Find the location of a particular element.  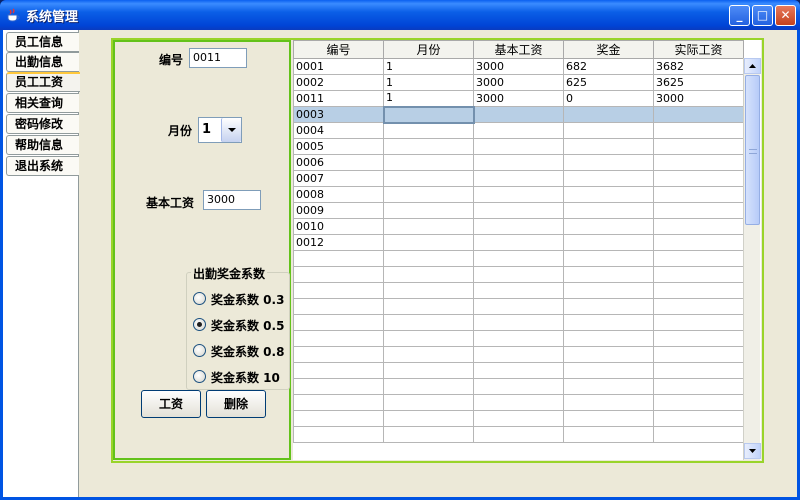

tab-employee-salary: 员工工资 is located at coordinates (43, 82).